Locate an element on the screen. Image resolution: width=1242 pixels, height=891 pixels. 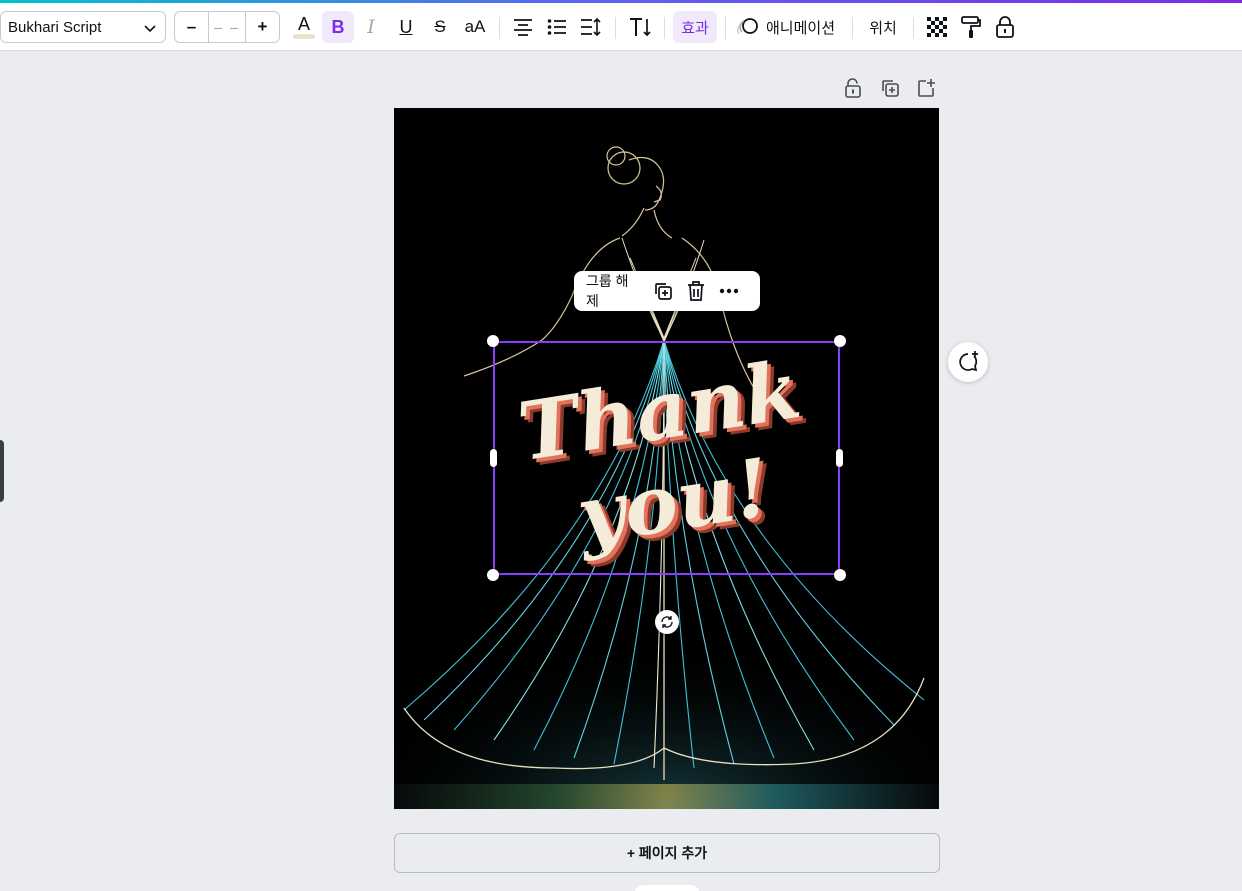
duplicate-page-button is located at coordinates (890, 89).